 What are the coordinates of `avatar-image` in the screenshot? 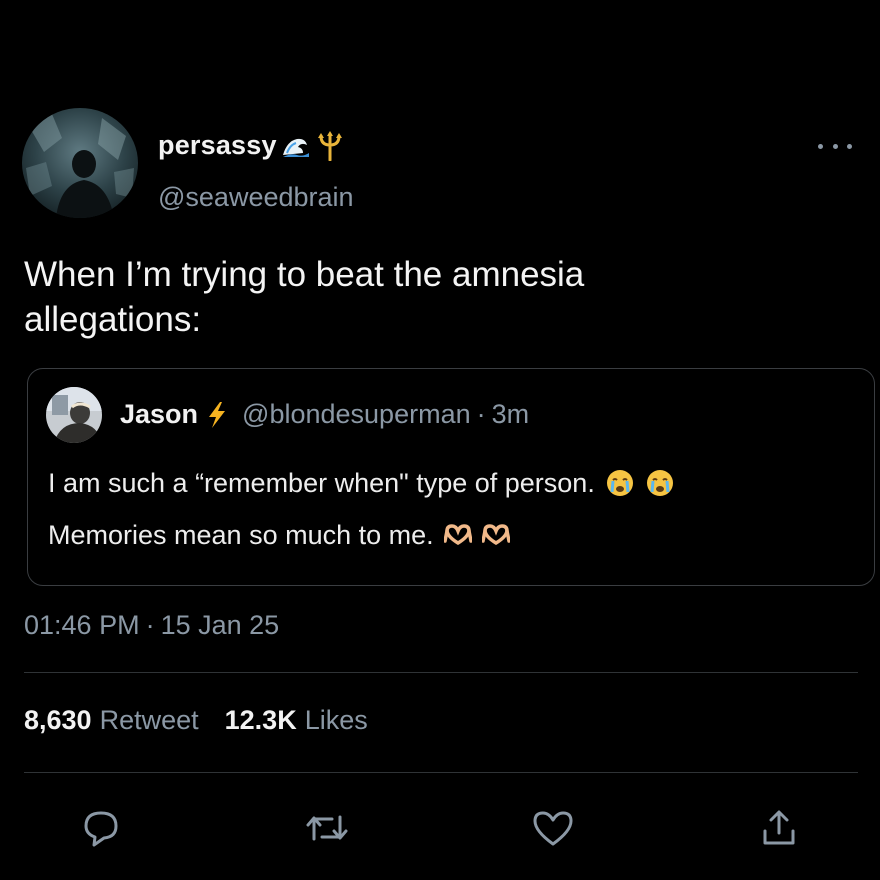 It's located at (80, 163).